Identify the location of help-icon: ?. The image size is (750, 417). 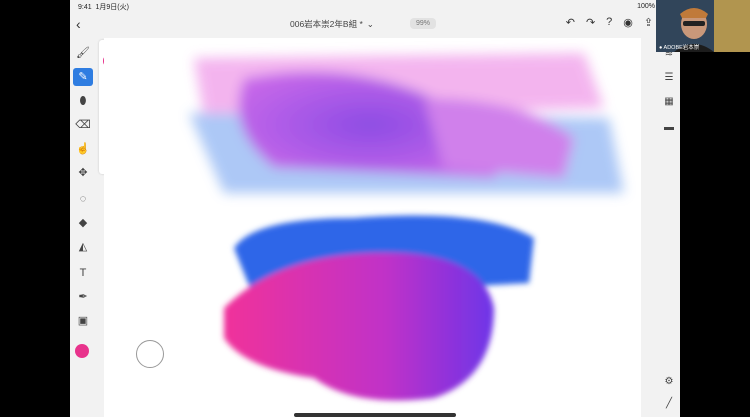
(609, 22).